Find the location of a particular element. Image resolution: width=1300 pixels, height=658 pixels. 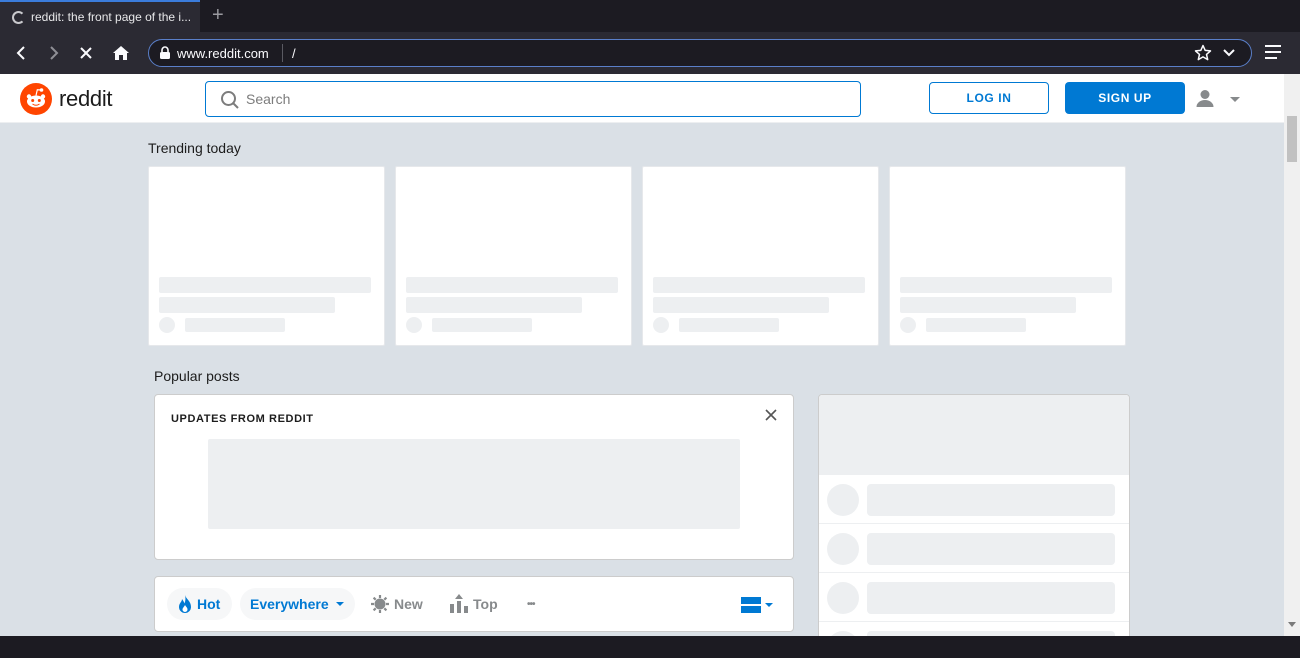

updates-title: UPDATES FROM REDDIT is located at coordinates (242, 419).